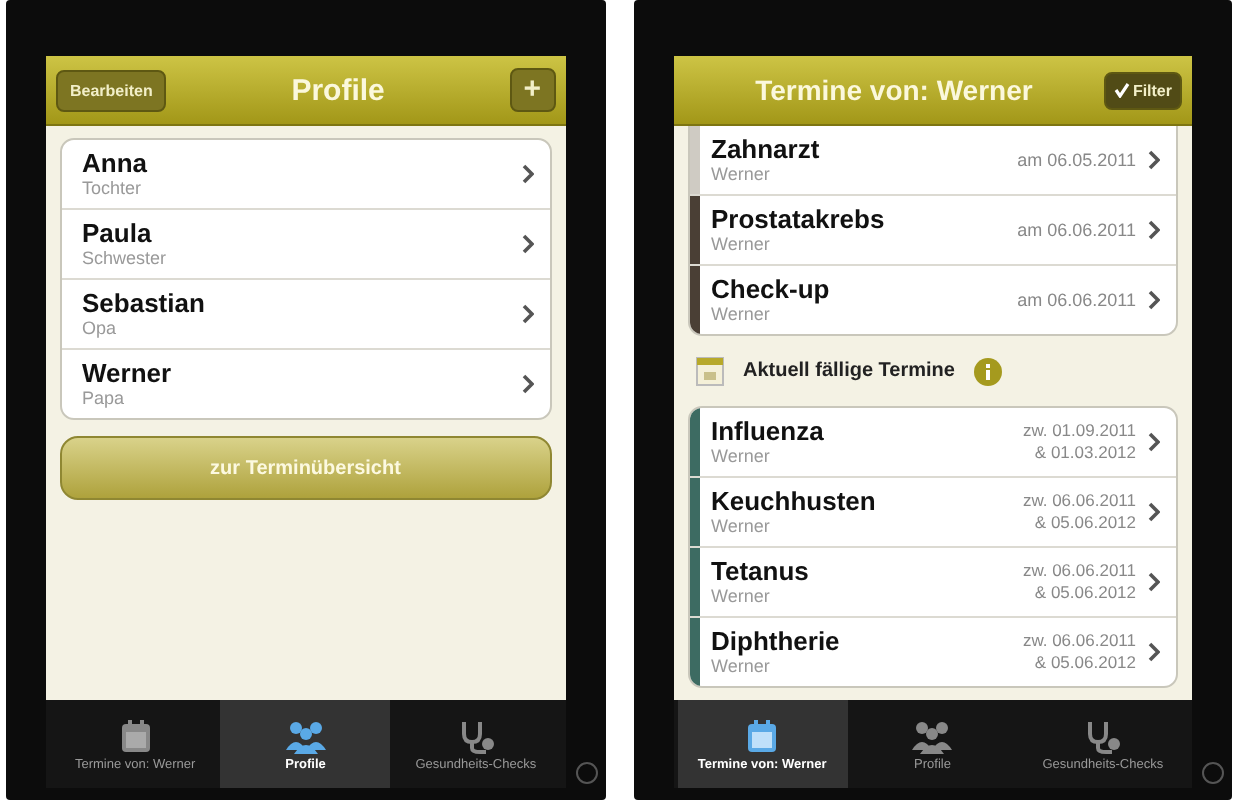  What do you see at coordinates (794, 501) in the screenshot?
I see `appointment-title: Keuchhusten` at bounding box center [794, 501].